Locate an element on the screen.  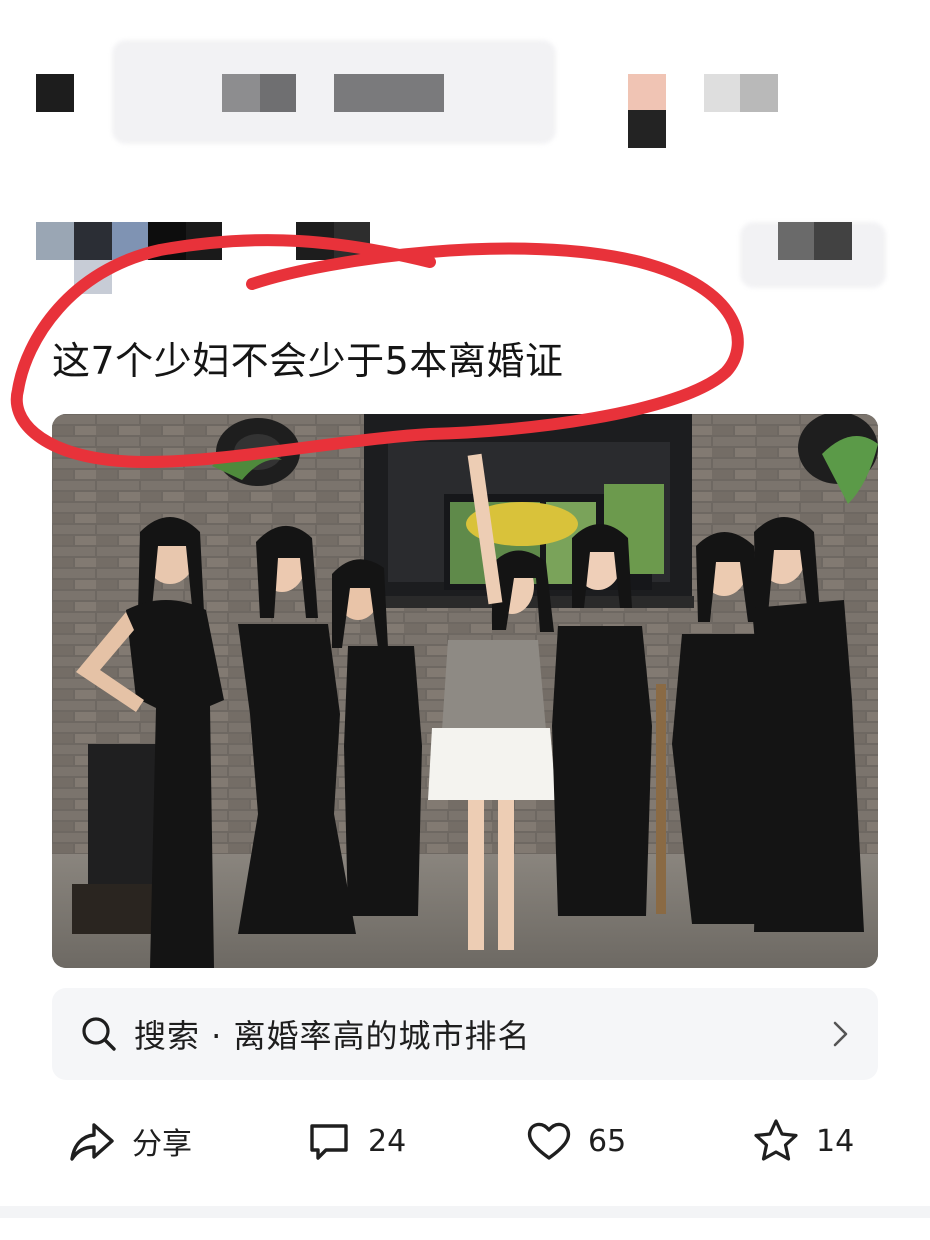
comment-icon is located at coordinates (329, 1142).